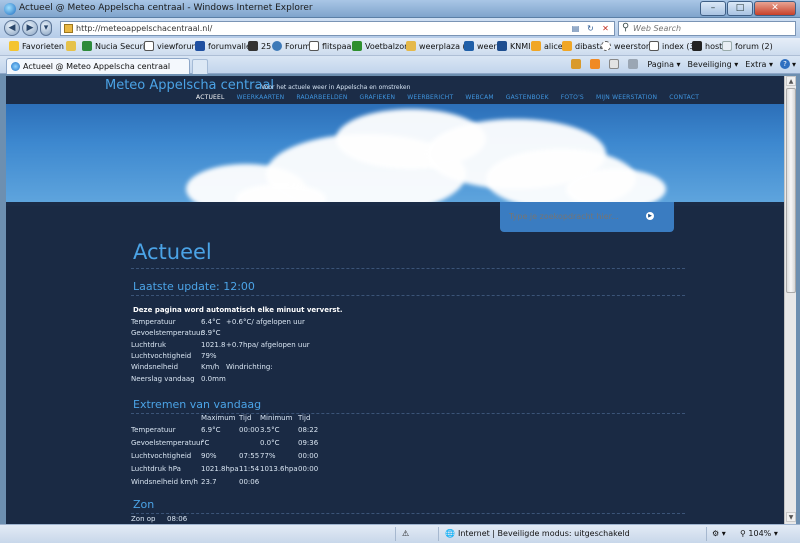 This screenshot has height=543, width=800. Describe the element at coordinates (547, 46) in the screenshot. I see `fav-link-alice: alice` at that location.